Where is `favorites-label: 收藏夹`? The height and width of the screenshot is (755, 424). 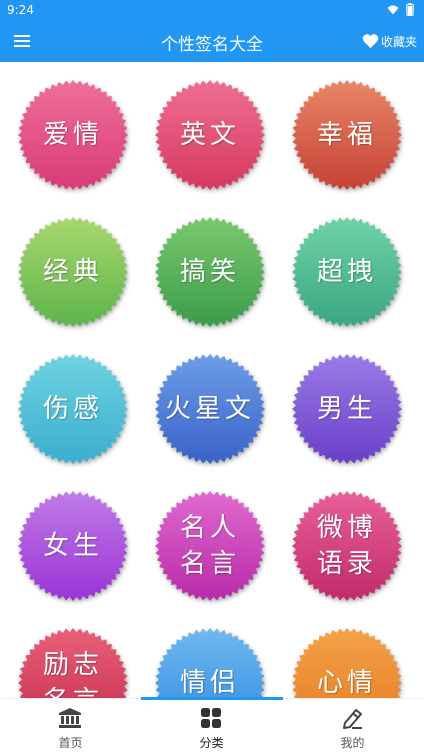
favorites-label: 收藏夹 is located at coordinates (398, 41).